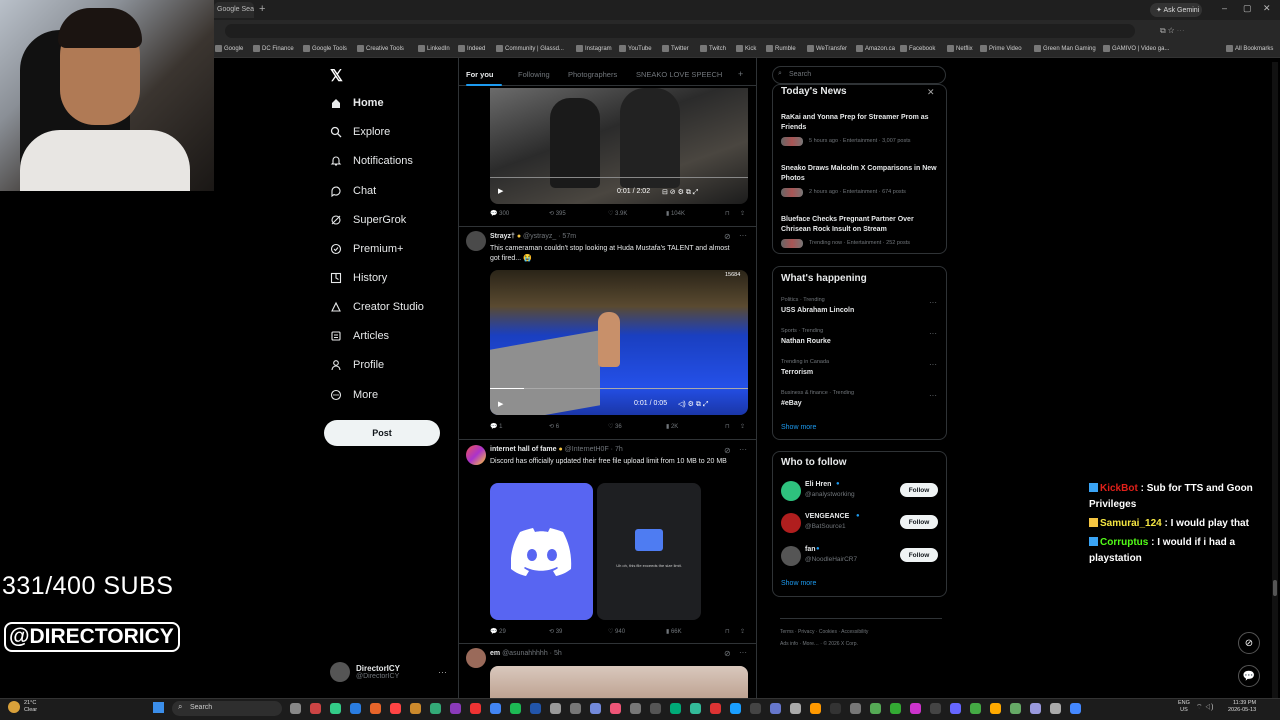 Image resolution: width=1280 pixels, height=720 pixels. What do you see at coordinates (875, 48) in the screenshot?
I see `bookmark-item: Amazon.ca` at bounding box center [875, 48].